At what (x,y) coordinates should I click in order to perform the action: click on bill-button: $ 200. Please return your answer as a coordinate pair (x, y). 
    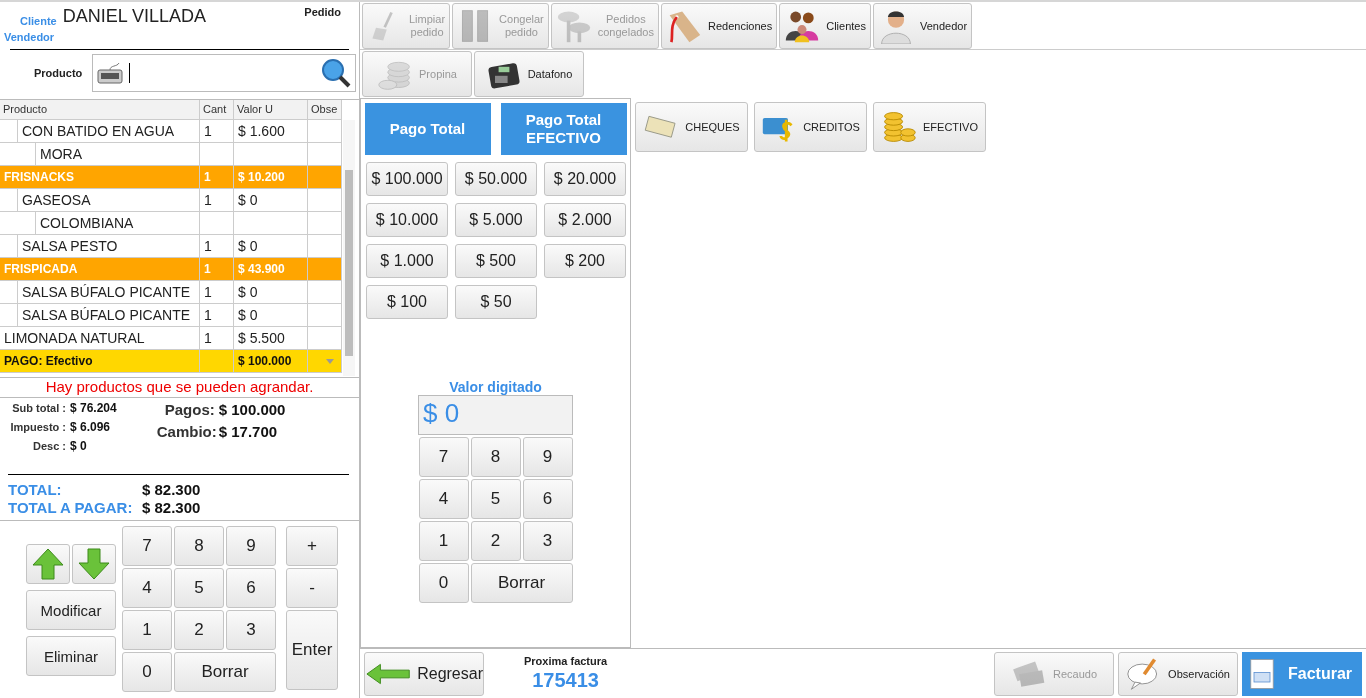
    Looking at the image, I should click on (585, 261).